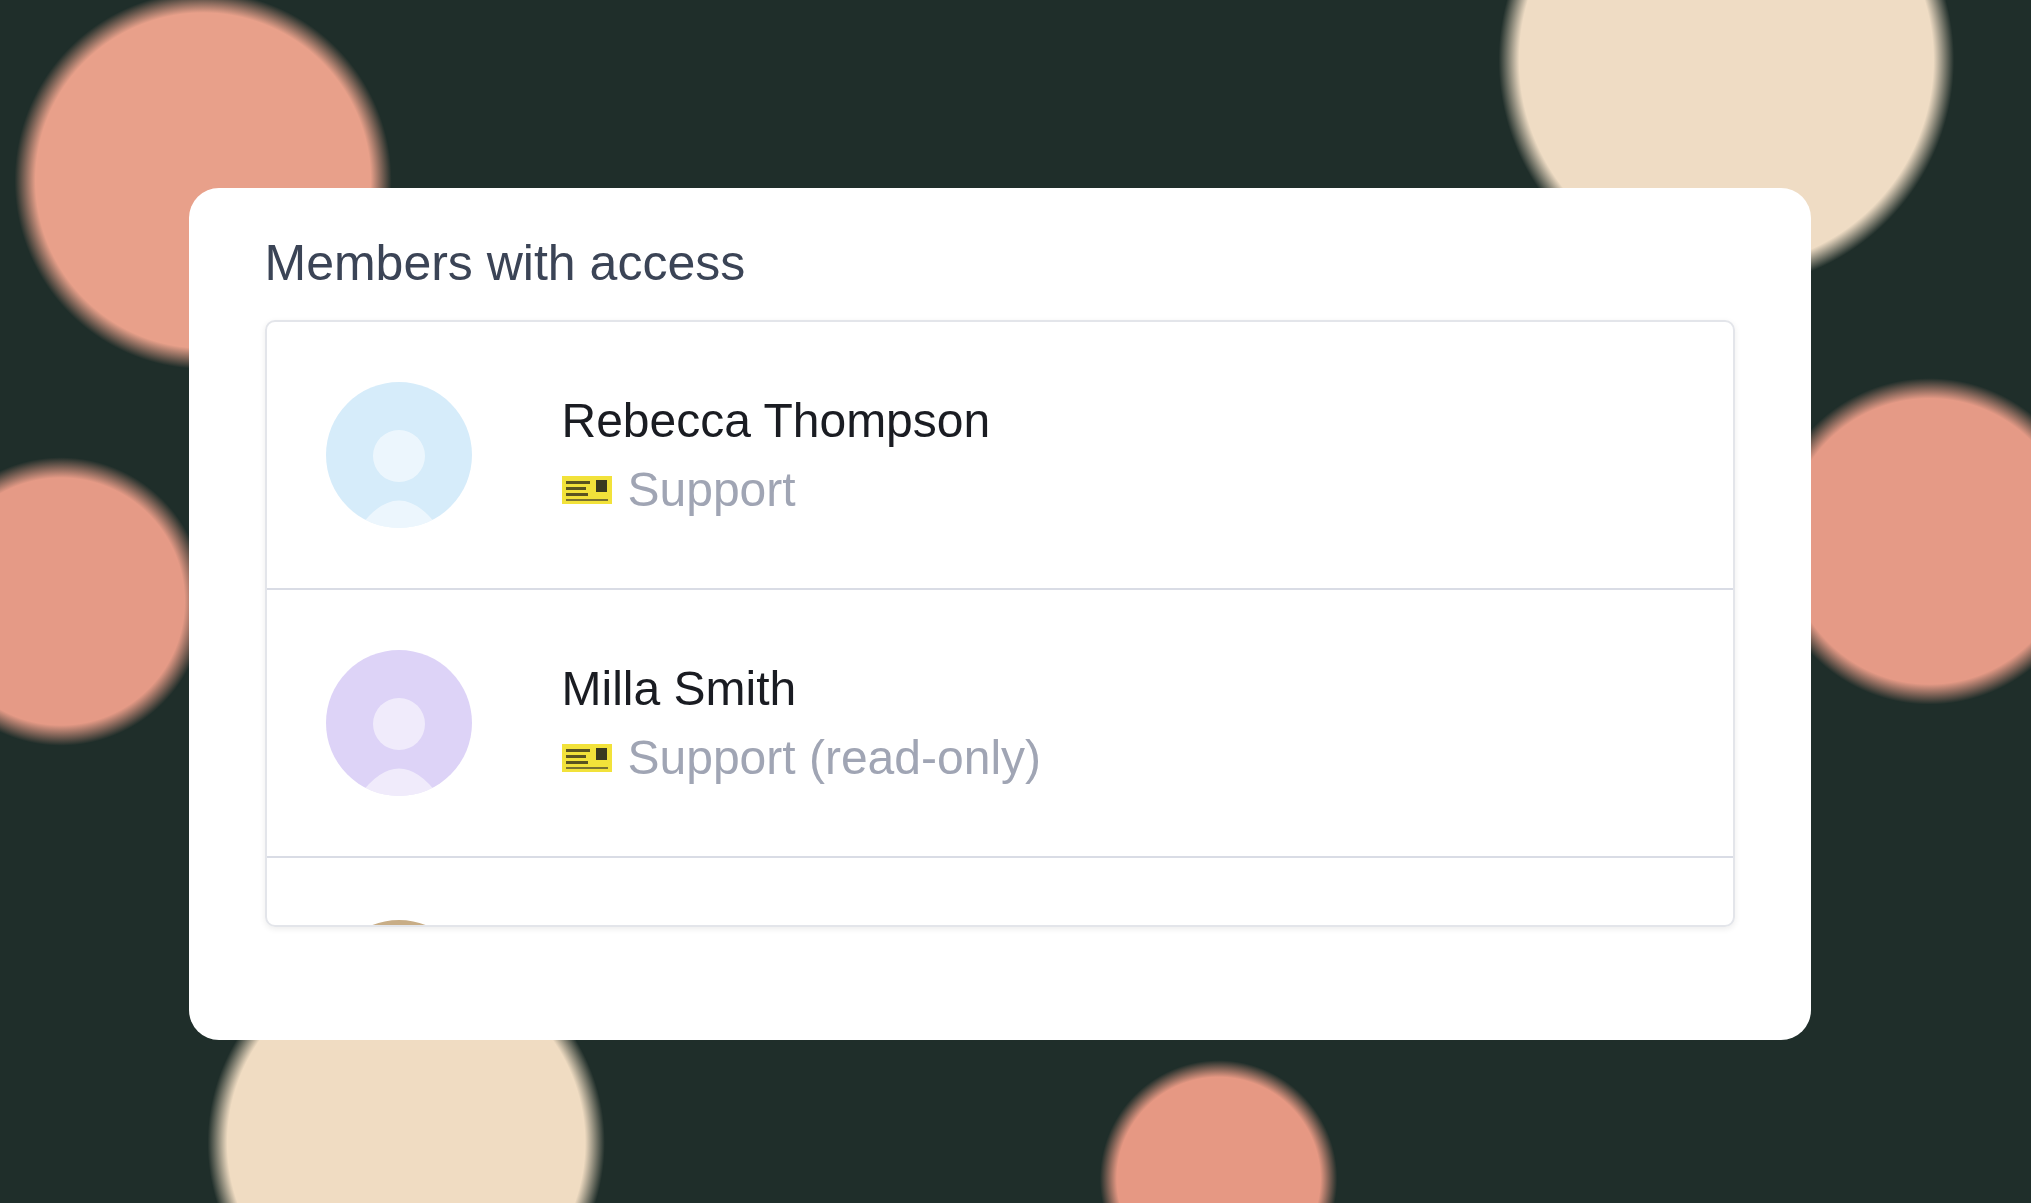  I want to click on member-role: Support (read-only), so click(834, 757).